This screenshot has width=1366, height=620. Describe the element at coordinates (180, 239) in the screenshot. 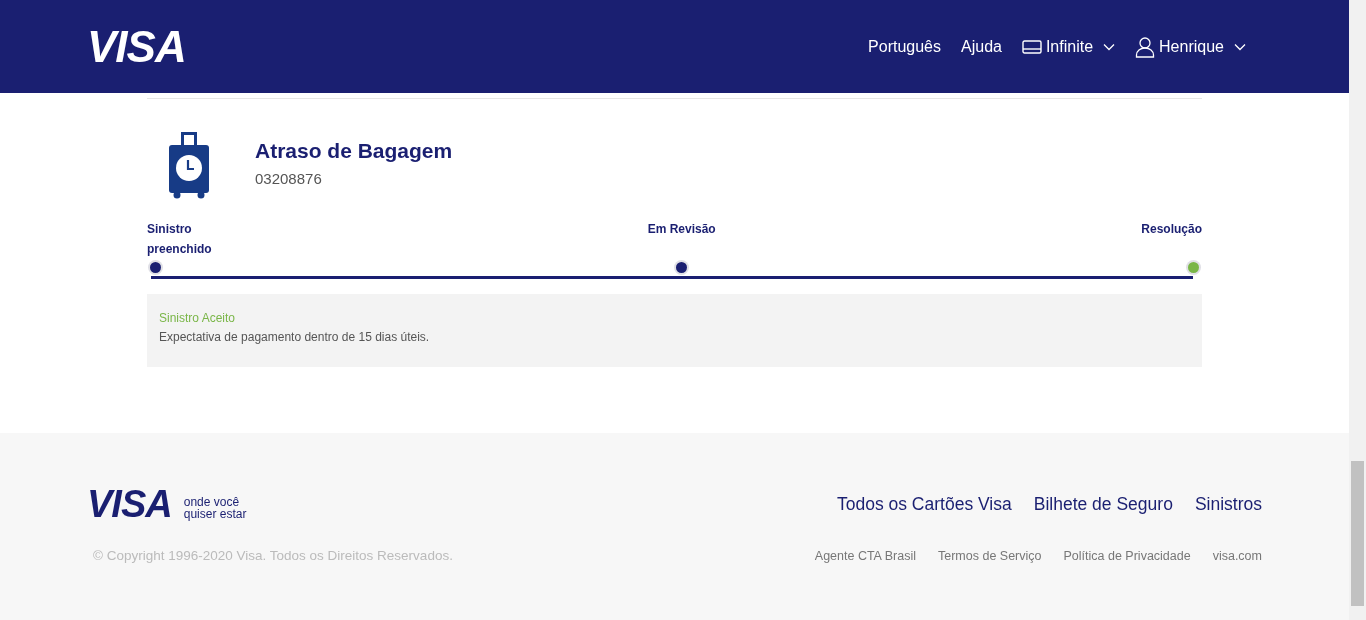

I see `step-label: Sinistro preenchido` at that location.